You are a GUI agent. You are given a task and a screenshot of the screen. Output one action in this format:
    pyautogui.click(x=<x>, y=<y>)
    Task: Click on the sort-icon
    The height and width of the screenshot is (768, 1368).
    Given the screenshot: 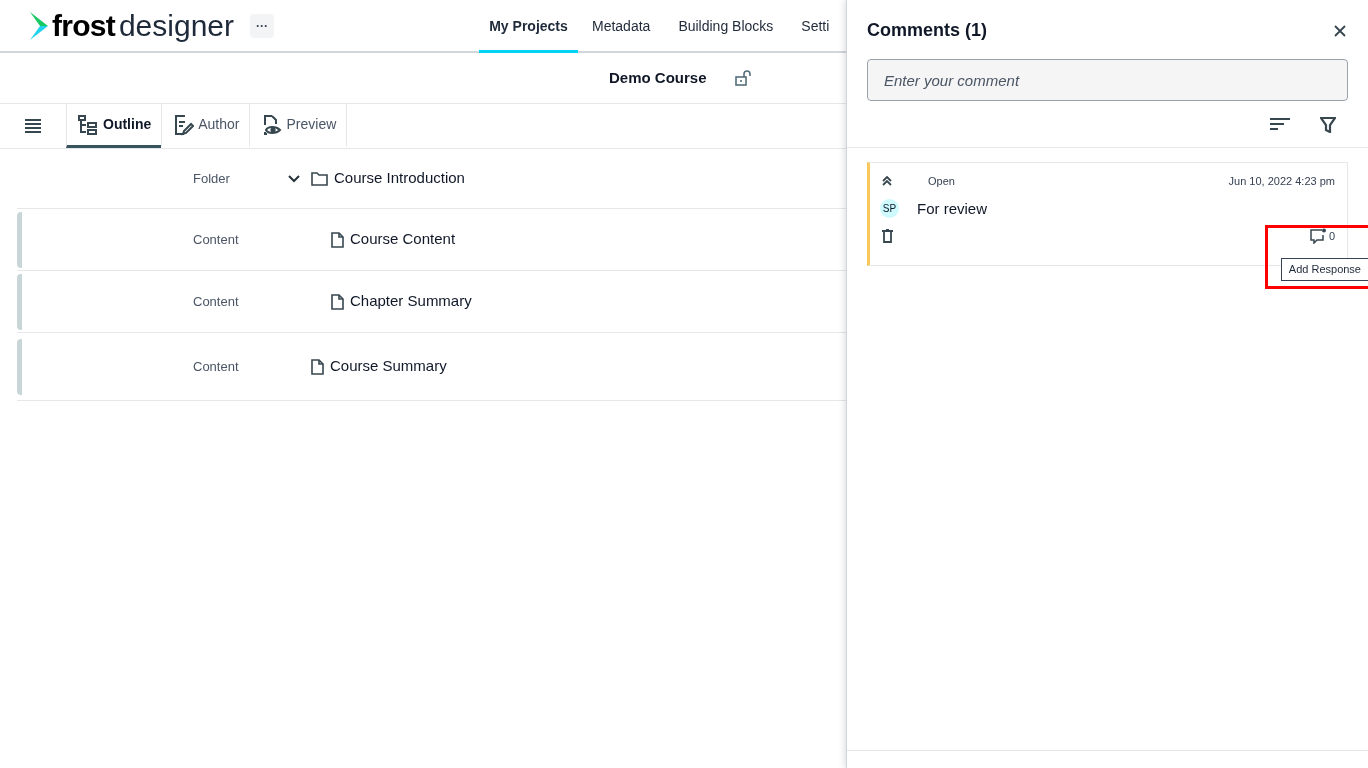 What is the action you would take?
    pyautogui.click(x=1280, y=124)
    